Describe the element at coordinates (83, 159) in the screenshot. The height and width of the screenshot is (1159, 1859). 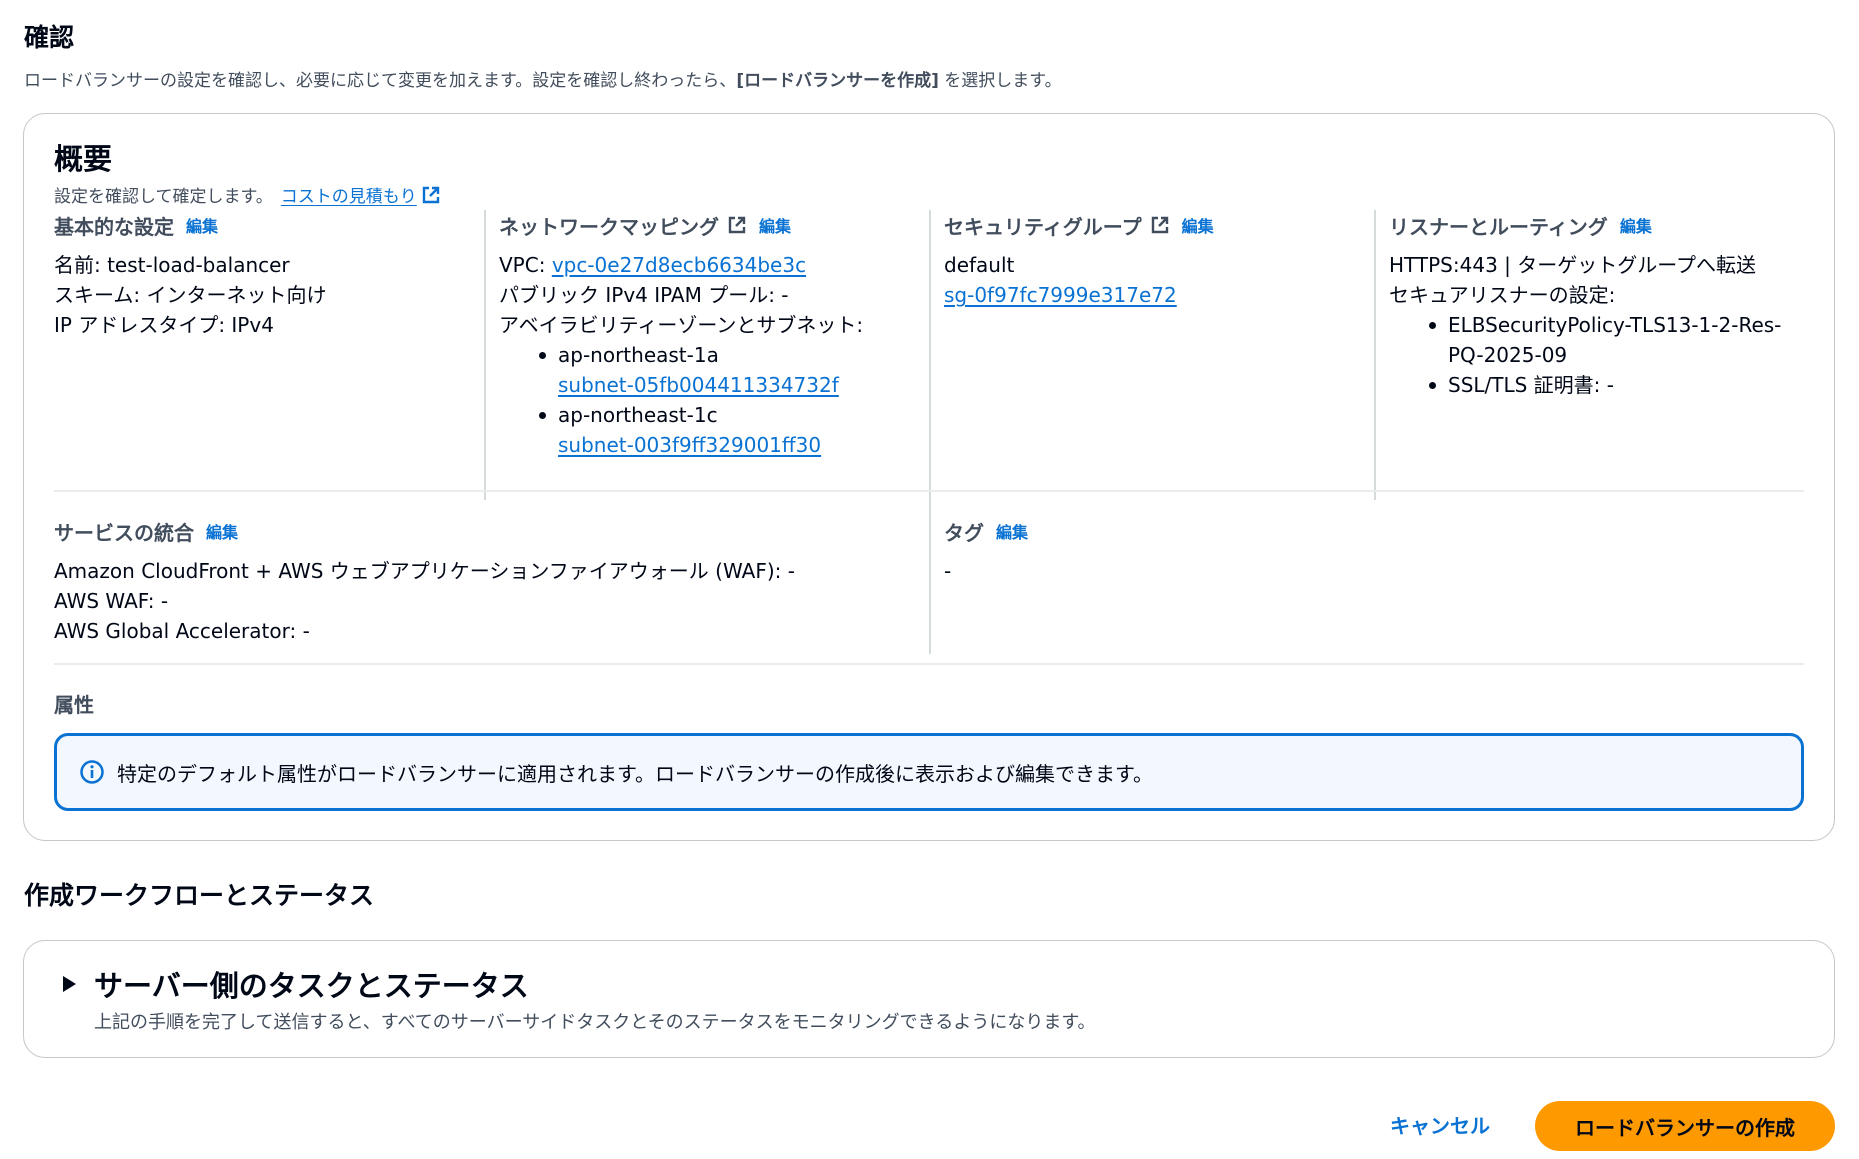
I see `summary-title: 概要` at that location.